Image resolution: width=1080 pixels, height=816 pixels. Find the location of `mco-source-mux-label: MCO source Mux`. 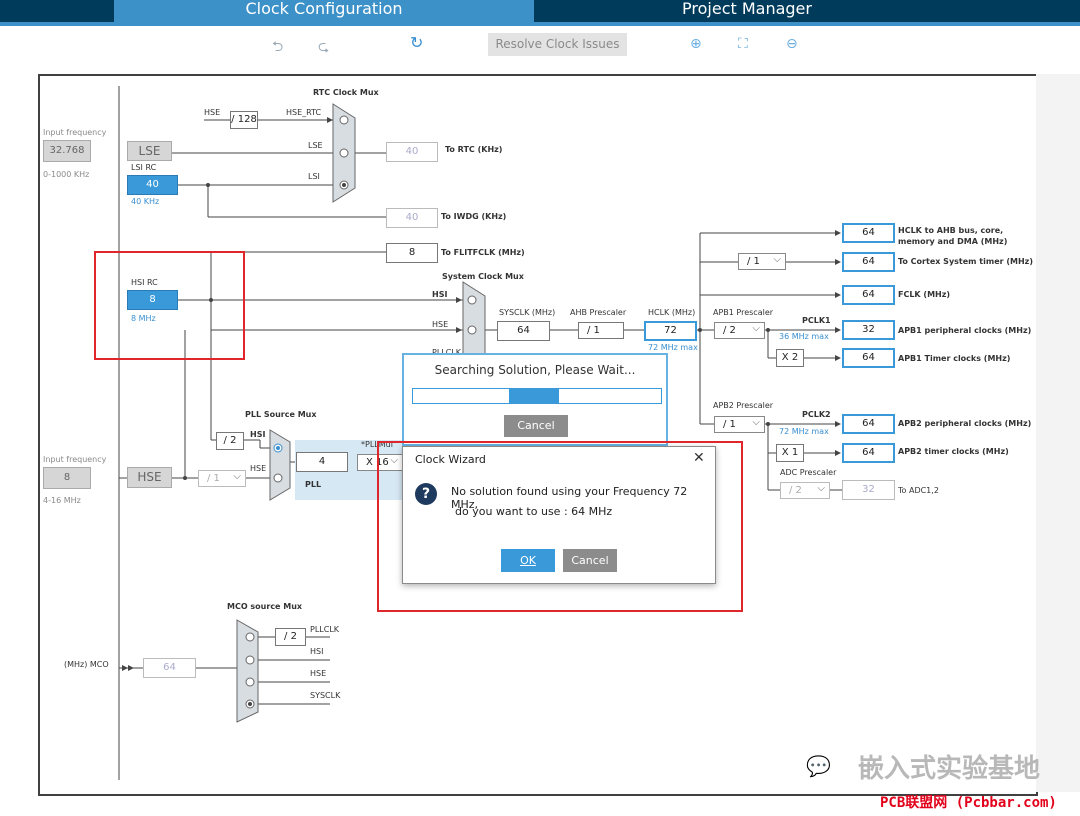

mco-source-mux-label: MCO source Mux is located at coordinates (265, 606).